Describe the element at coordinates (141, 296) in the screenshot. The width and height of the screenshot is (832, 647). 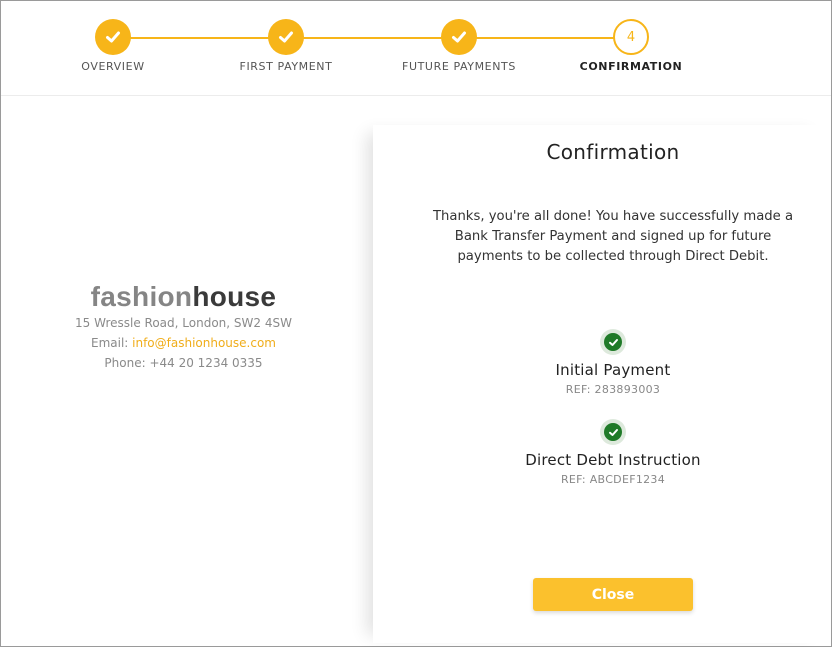
I see `logo-part-1: fashion` at that location.